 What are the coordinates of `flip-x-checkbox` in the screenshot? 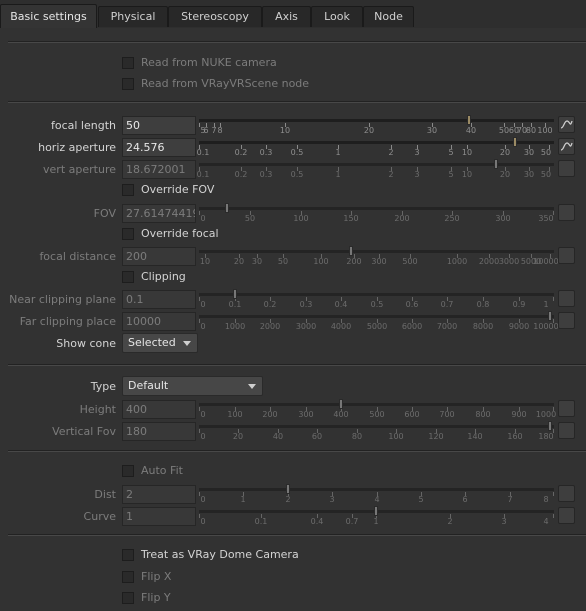 It's located at (128, 577).